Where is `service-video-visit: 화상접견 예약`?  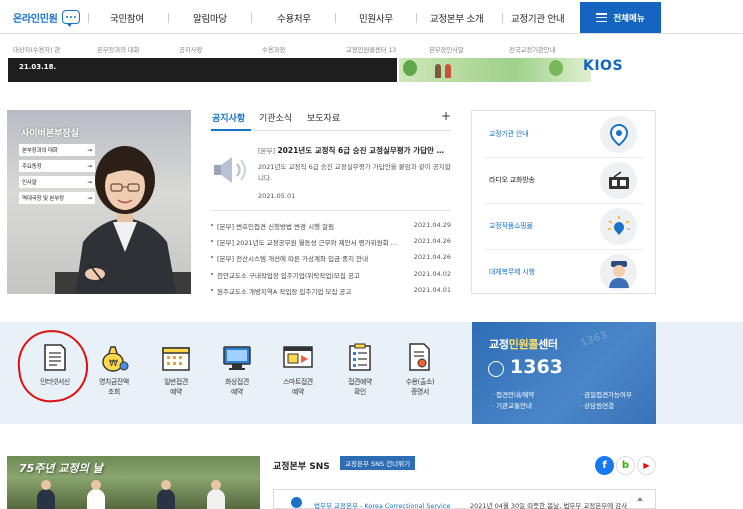
service-video-visit: 화상접견 예약 is located at coordinates (237, 368).